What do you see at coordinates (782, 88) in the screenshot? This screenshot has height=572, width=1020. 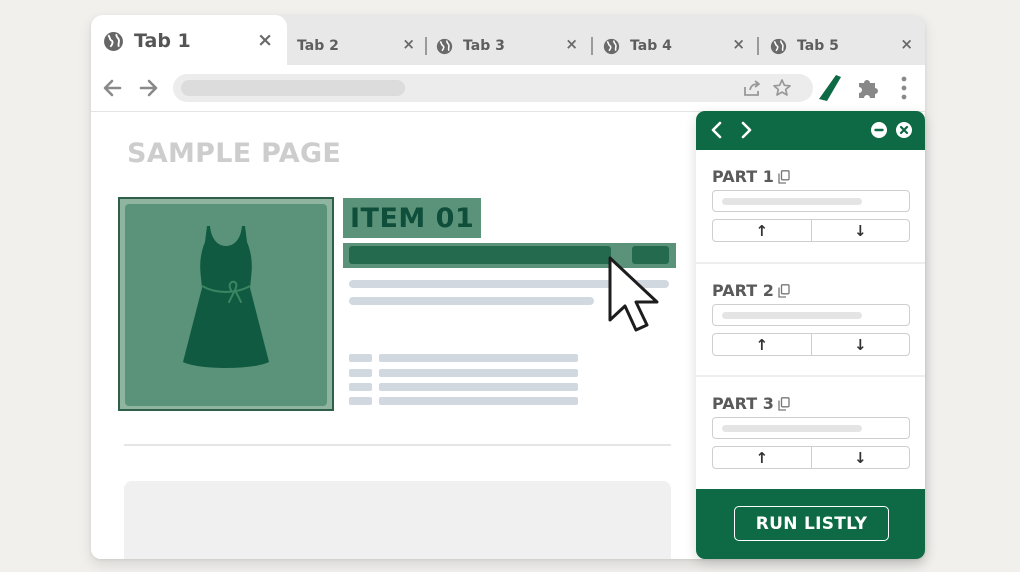 I see `star-icon` at bounding box center [782, 88].